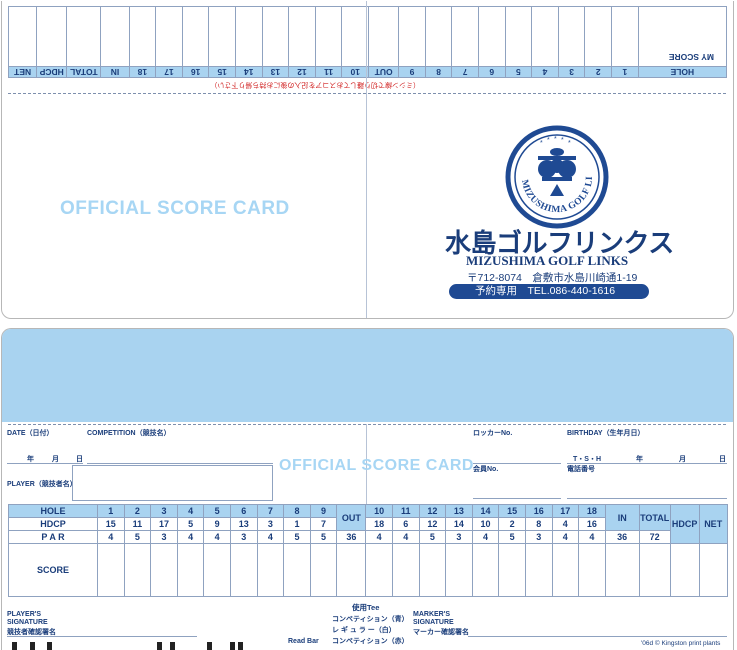  Describe the element at coordinates (368, 537) in the screenshot. I see `par-row: P A R 4 5 3 4 4 3 4 5 5 36 4 4 5 3 4 5 3 4 4 36 72` at that location.